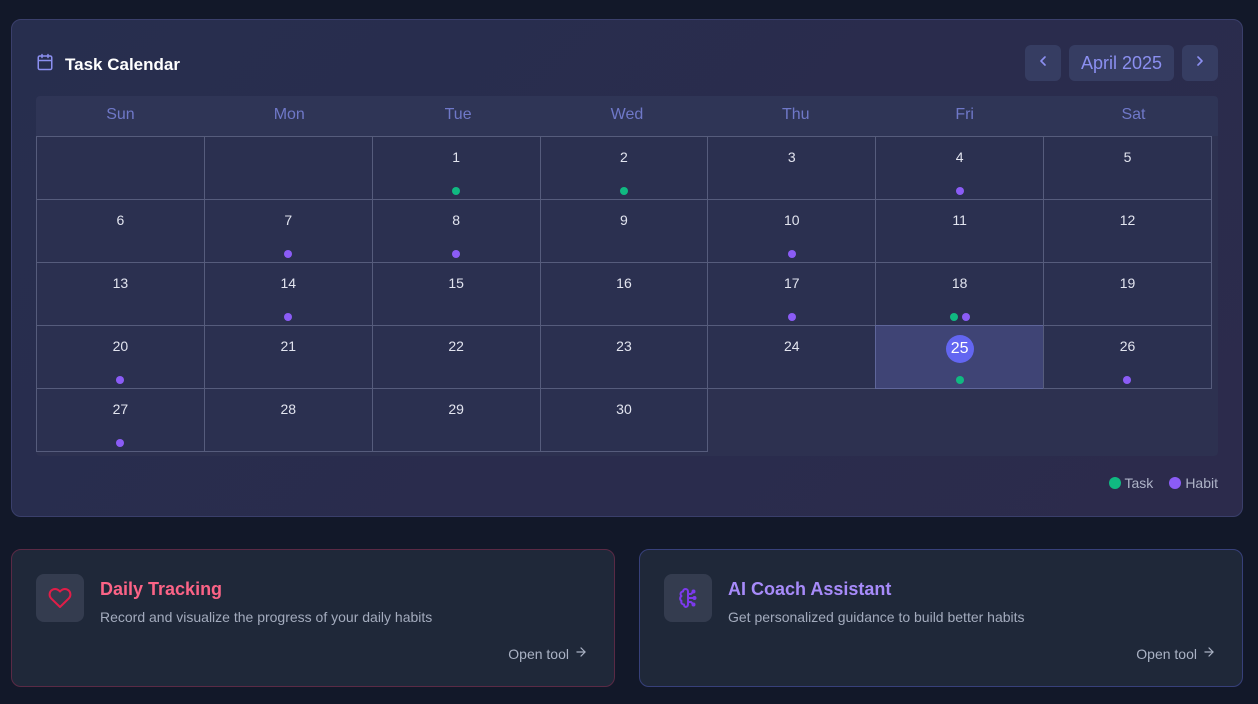 This screenshot has height=704, width=1258. What do you see at coordinates (456, 168) in the screenshot?
I see `calendar-day: 1` at bounding box center [456, 168].